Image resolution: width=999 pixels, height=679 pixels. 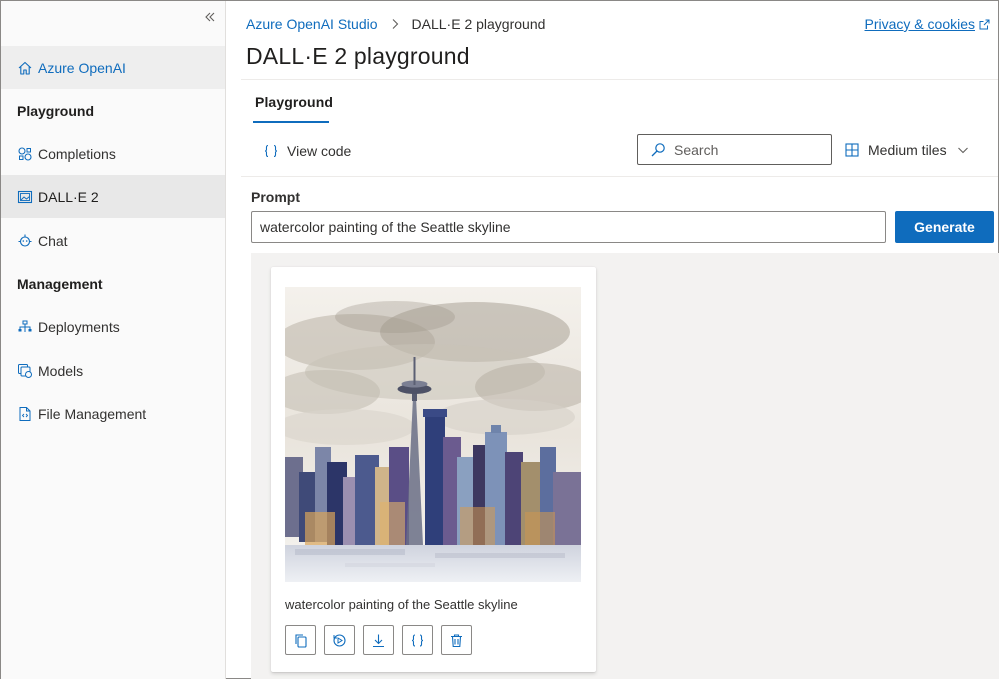 I want to click on grid-icon, so click(x=852, y=150).